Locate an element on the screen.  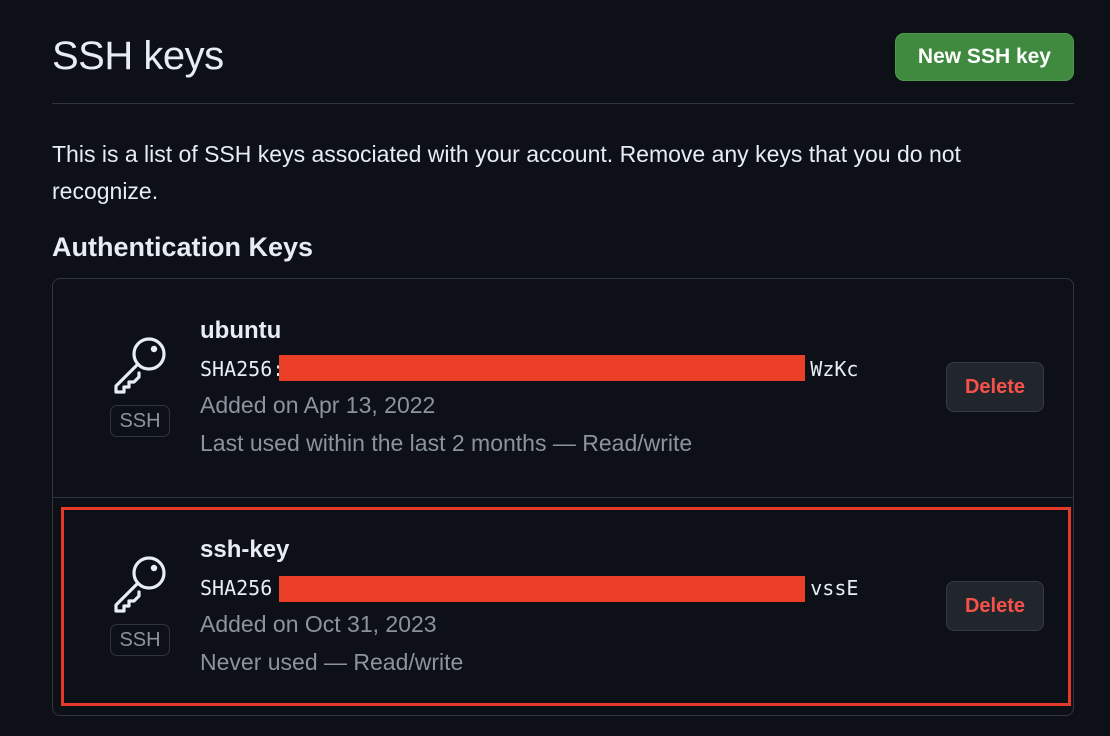
fingerprint-suffix: vssE is located at coordinates (834, 588).